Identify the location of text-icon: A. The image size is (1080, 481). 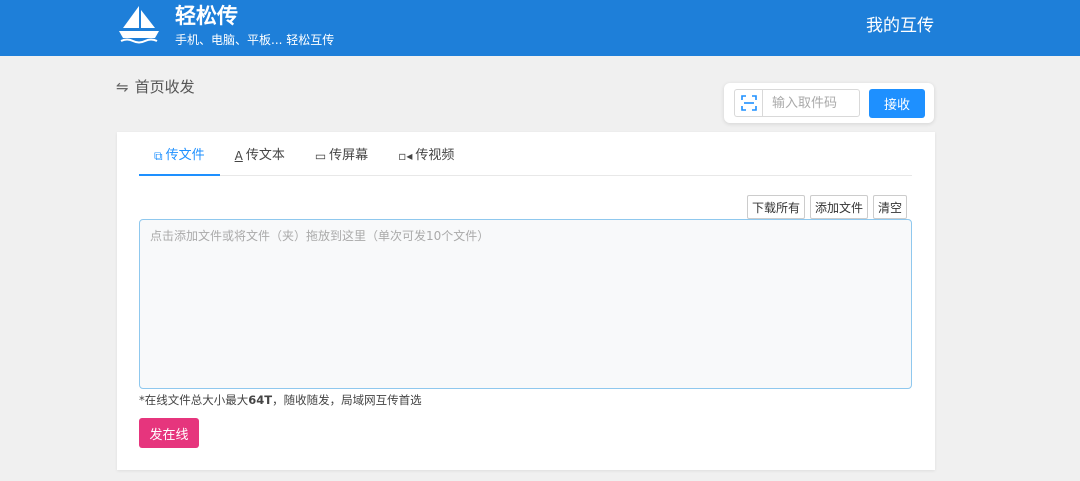
(238, 156).